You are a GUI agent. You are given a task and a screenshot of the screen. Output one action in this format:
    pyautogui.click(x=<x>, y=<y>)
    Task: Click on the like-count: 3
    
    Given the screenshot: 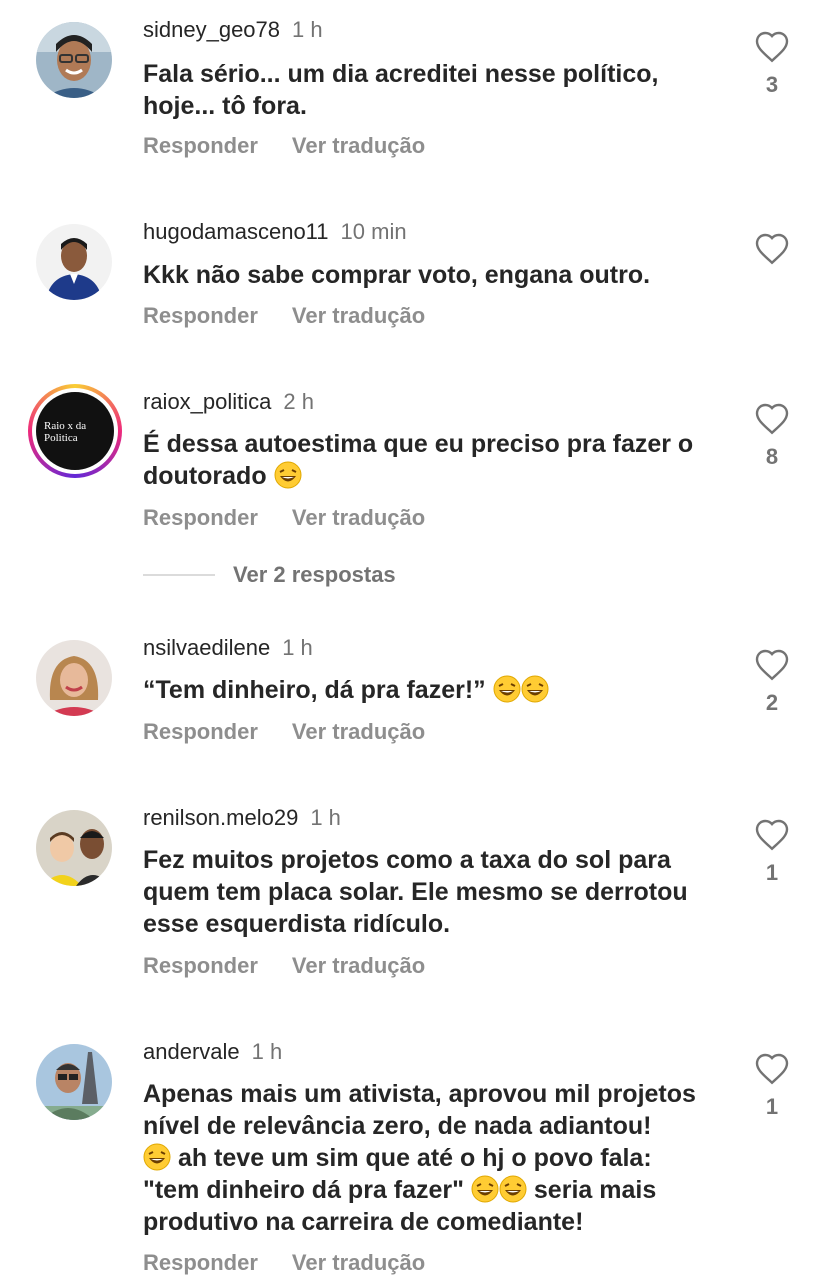 What is the action you would take?
    pyautogui.click(x=772, y=84)
    